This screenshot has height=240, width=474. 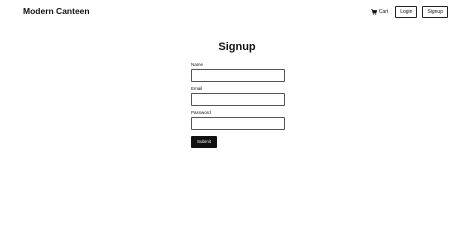 I want to click on name-field-group: Name, so click(x=238, y=72).